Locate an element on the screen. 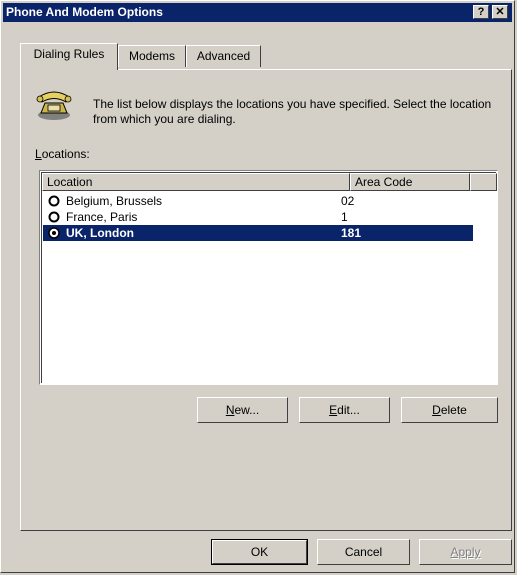 This screenshot has height=575, width=517. window-title: Phone And Modem Options is located at coordinates (84, 12).